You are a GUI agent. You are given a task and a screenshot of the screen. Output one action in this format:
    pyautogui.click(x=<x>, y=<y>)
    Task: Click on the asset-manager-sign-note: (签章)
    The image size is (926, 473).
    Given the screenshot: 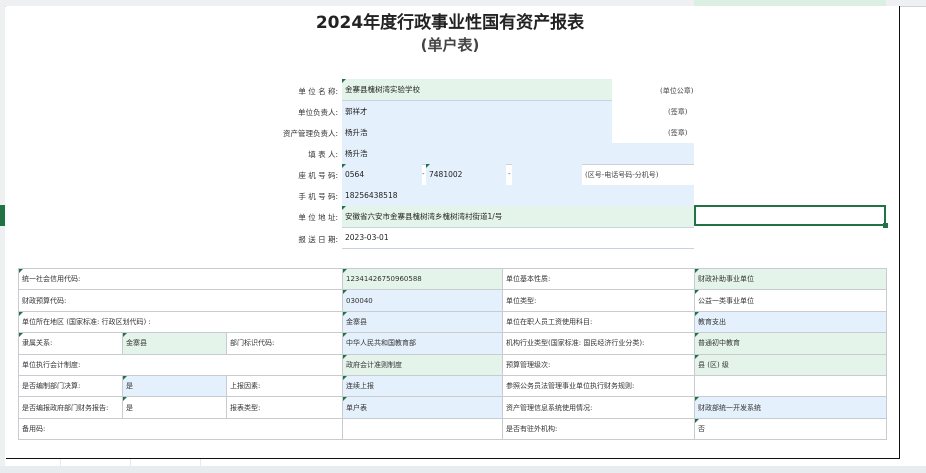 What is the action you would take?
    pyautogui.click(x=678, y=133)
    